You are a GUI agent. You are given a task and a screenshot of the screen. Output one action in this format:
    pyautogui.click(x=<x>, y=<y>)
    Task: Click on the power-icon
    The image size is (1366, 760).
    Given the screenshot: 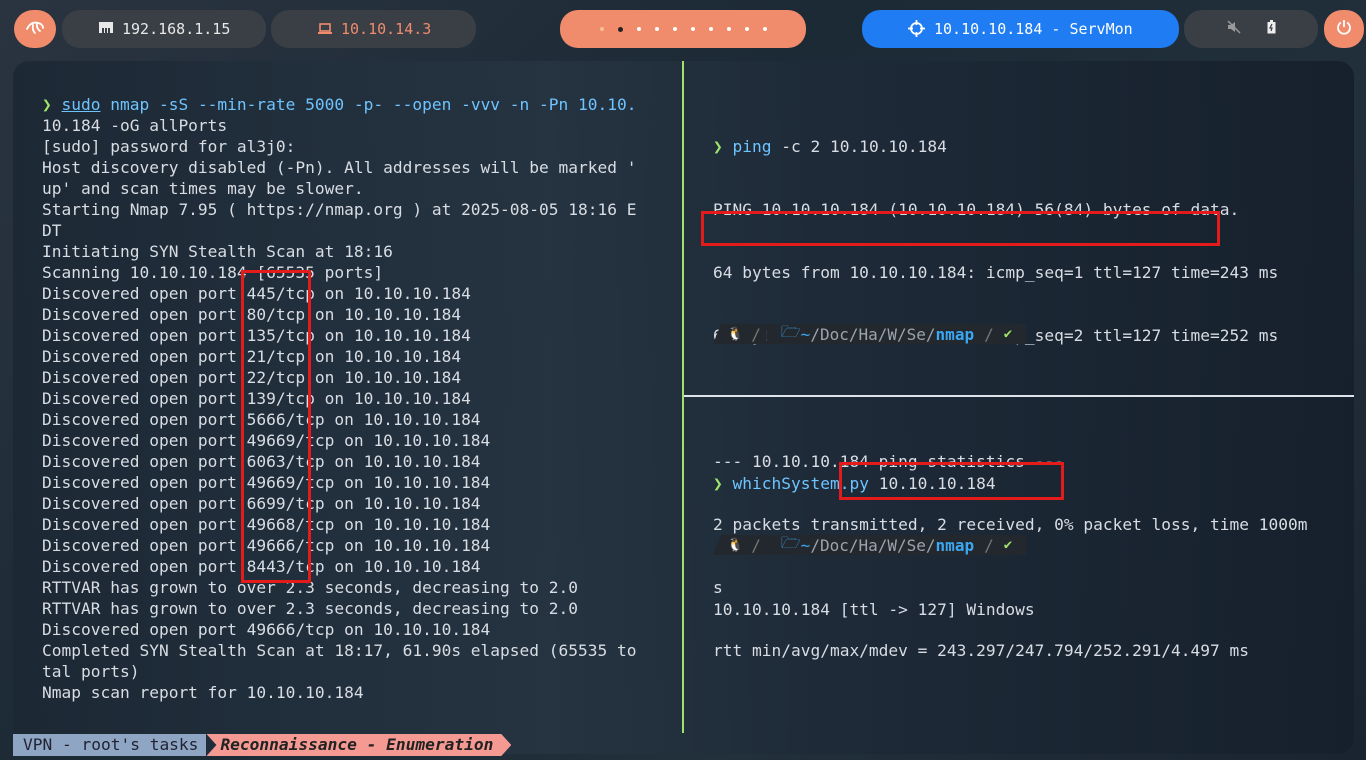 What is the action you would take?
    pyautogui.click(x=1344, y=29)
    